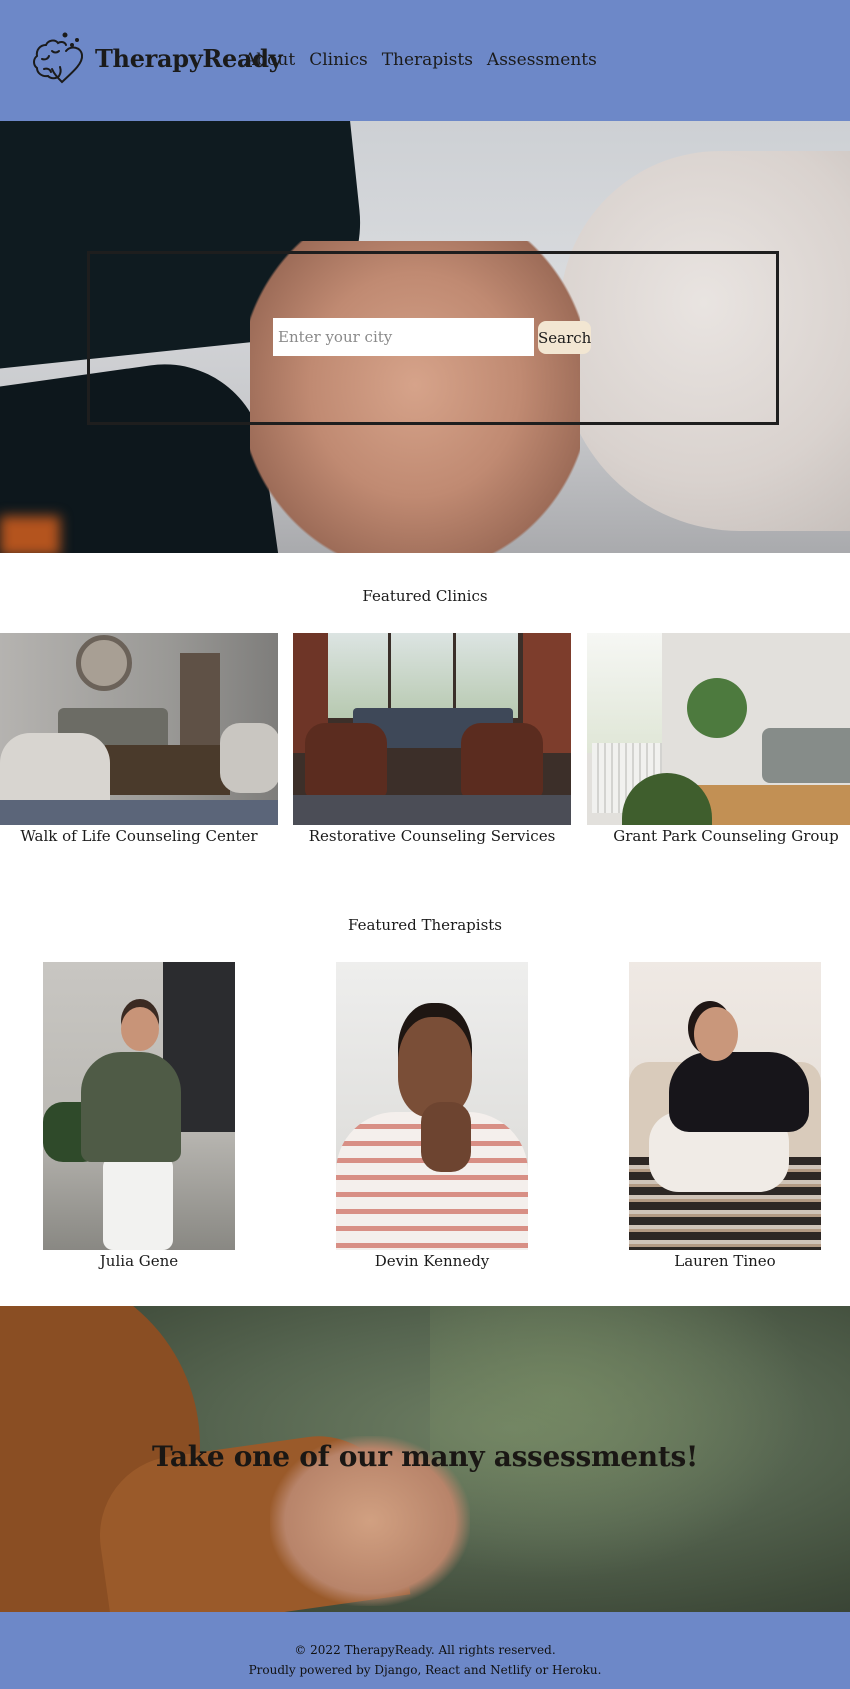 This screenshot has width=850, height=1689. What do you see at coordinates (718, 836) in the screenshot?
I see `clinic-name: Grant Park Counseling Group` at bounding box center [718, 836].